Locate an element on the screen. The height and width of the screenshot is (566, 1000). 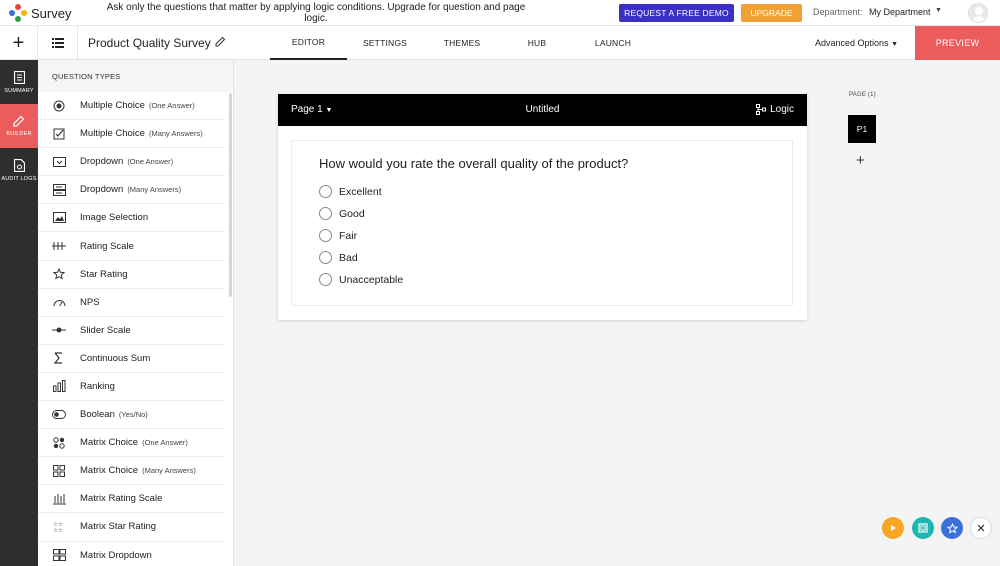
question-type-item: Slider Scale is located at coordinates (131, 331).